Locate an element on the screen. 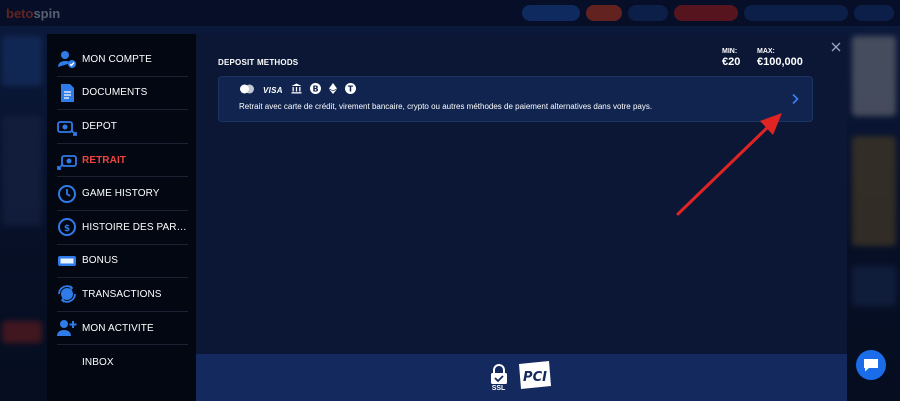 The height and width of the screenshot is (401, 900). document-icon is located at coordinates (67, 93).